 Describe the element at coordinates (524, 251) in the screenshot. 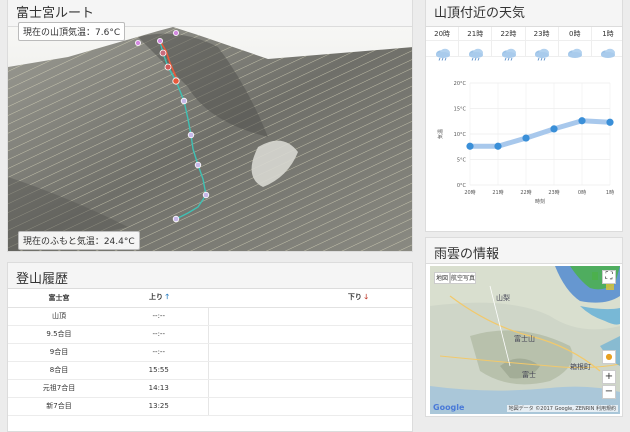

I see `rain-cloud-title: 雨雲の情報` at that location.